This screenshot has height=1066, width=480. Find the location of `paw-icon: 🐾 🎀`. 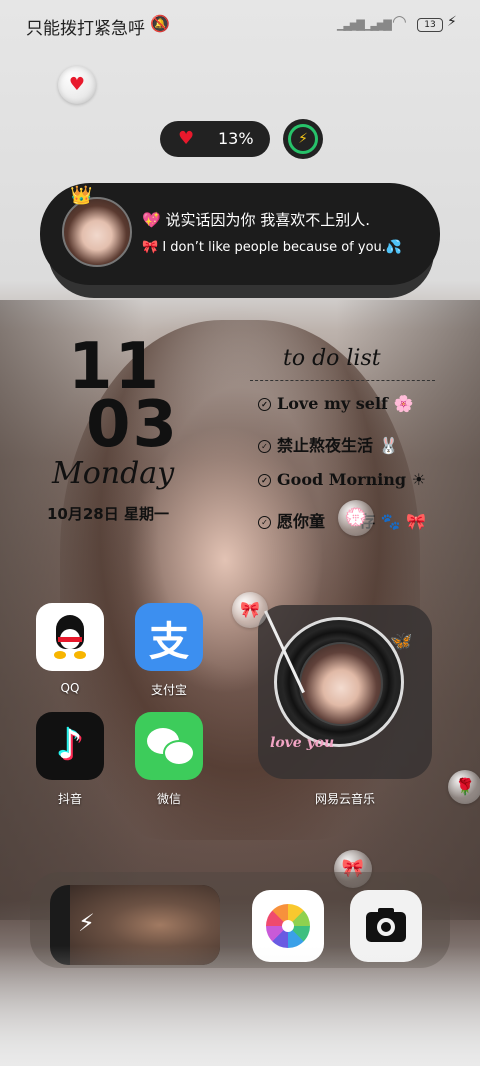

paw-icon: 🐾 🎀 is located at coordinates (401, 521).